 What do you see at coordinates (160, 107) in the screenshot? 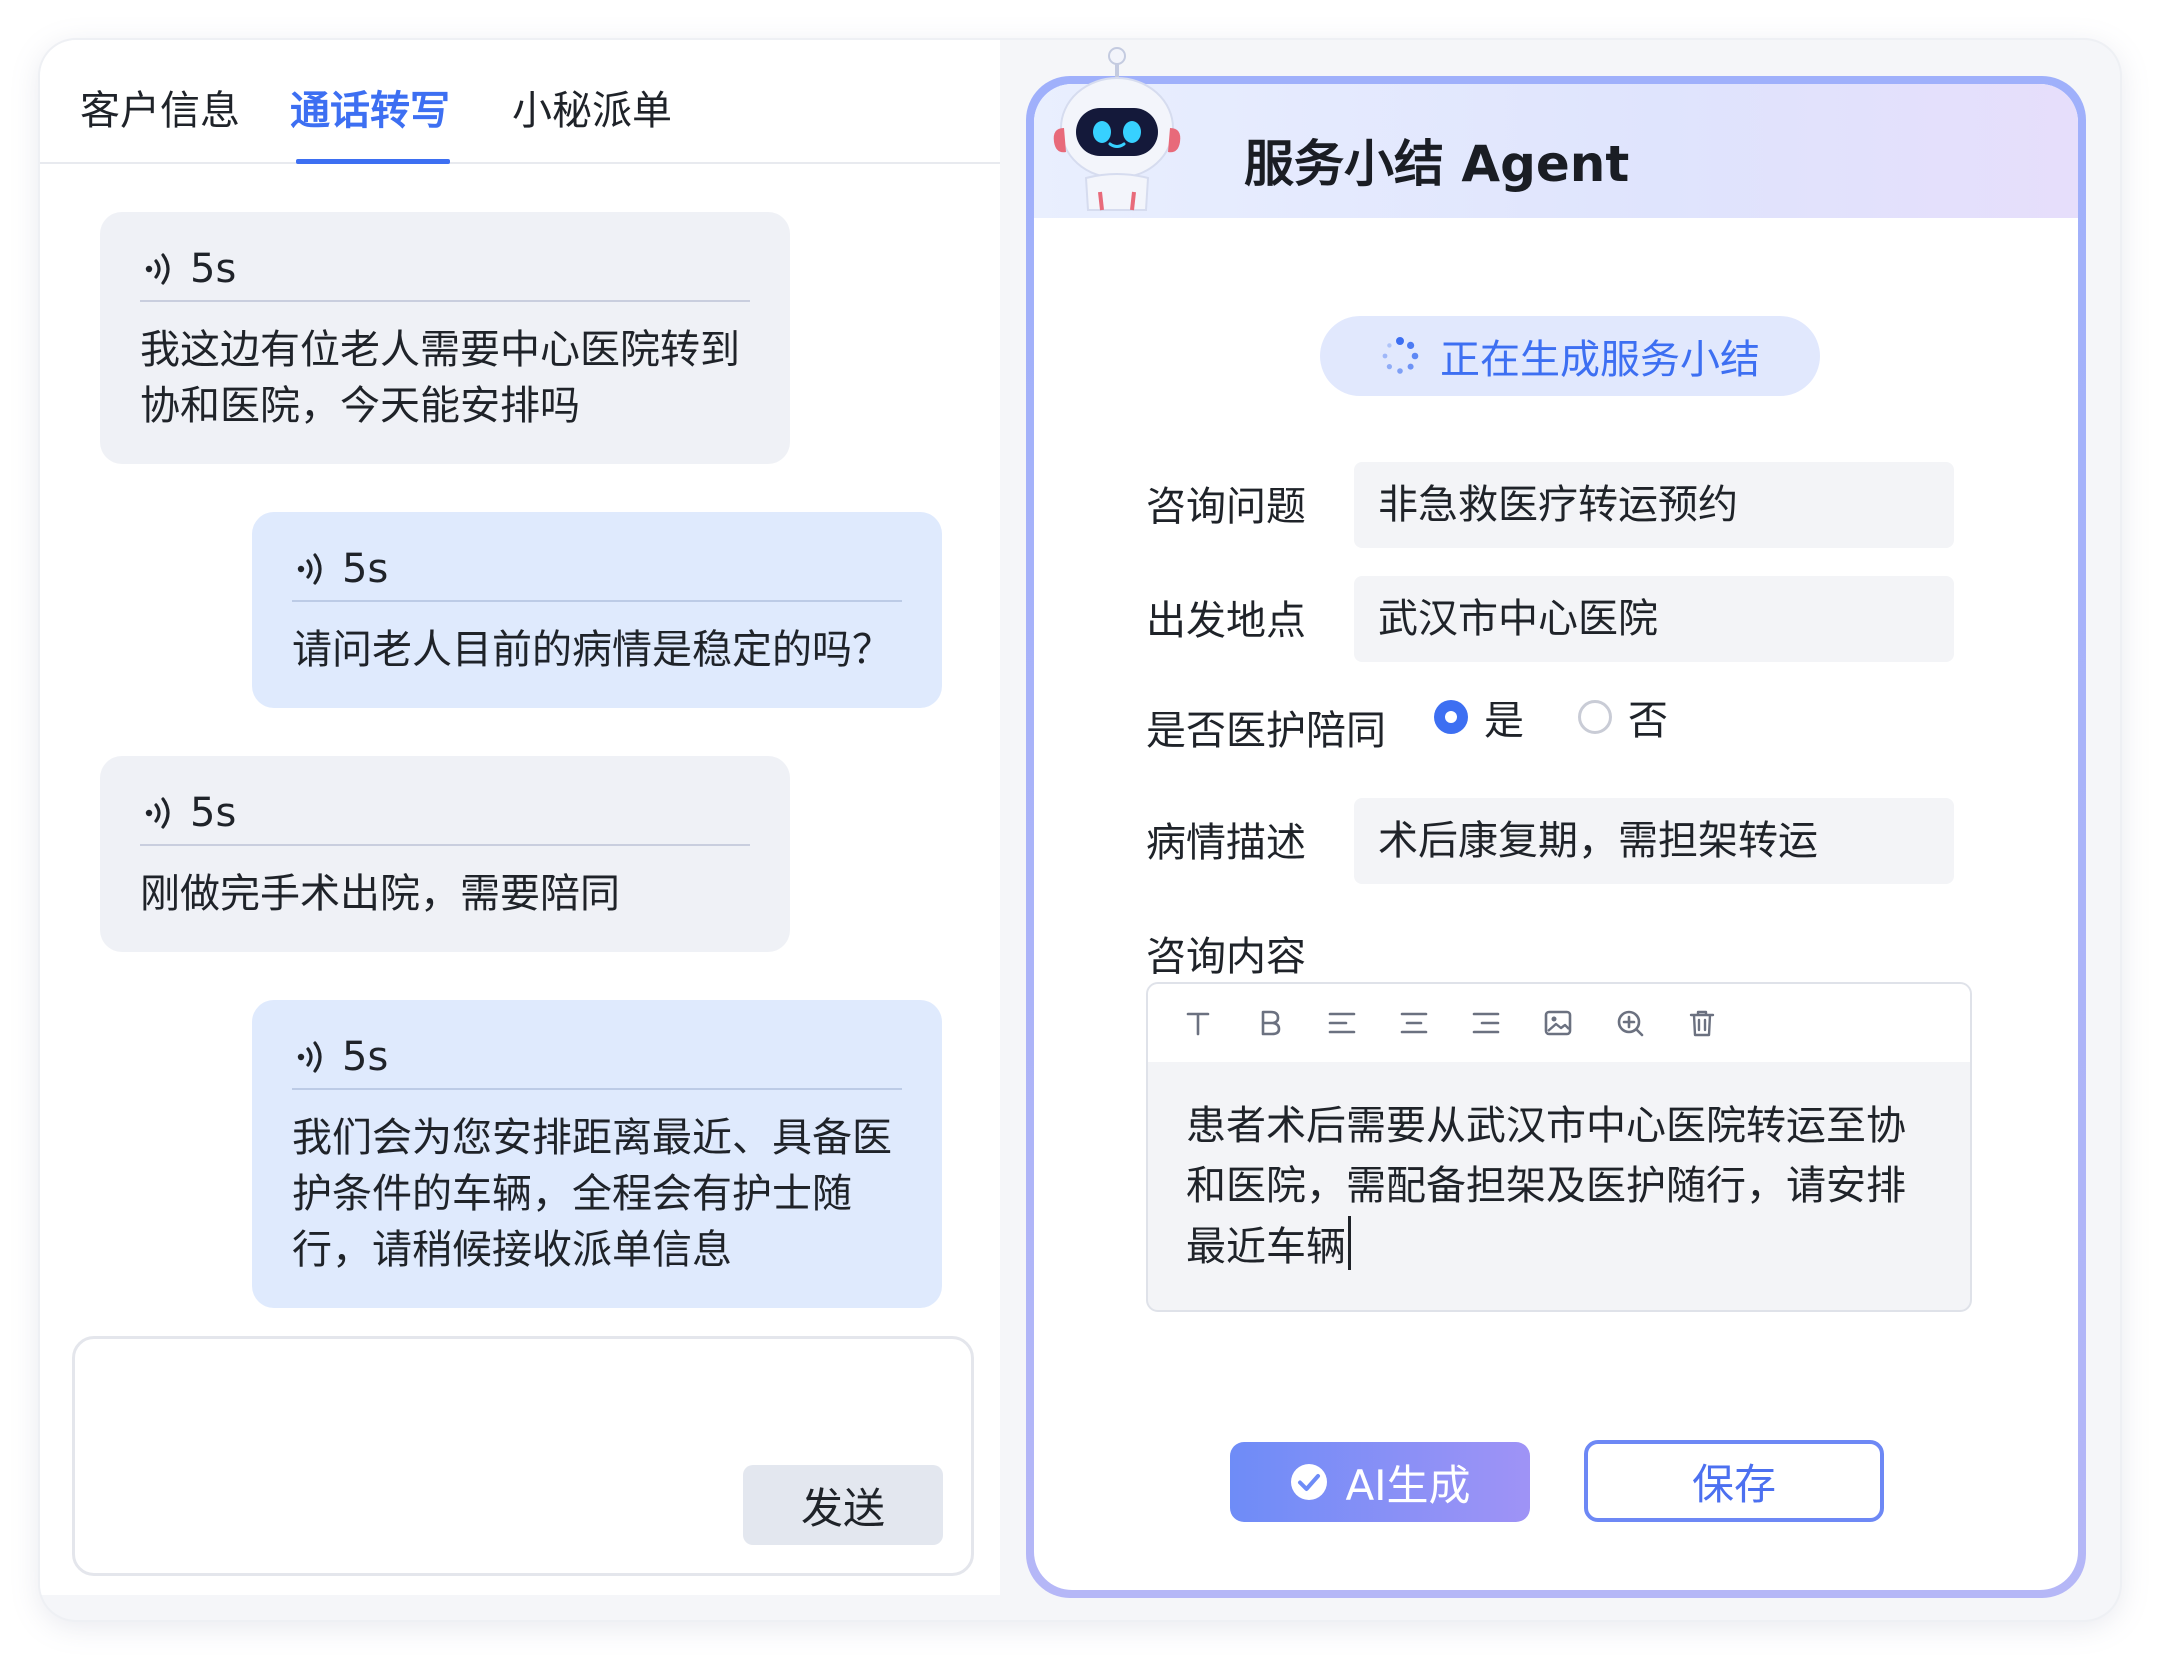
I see `tab-customer-info: 客户信息` at bounding box center [160, 107].